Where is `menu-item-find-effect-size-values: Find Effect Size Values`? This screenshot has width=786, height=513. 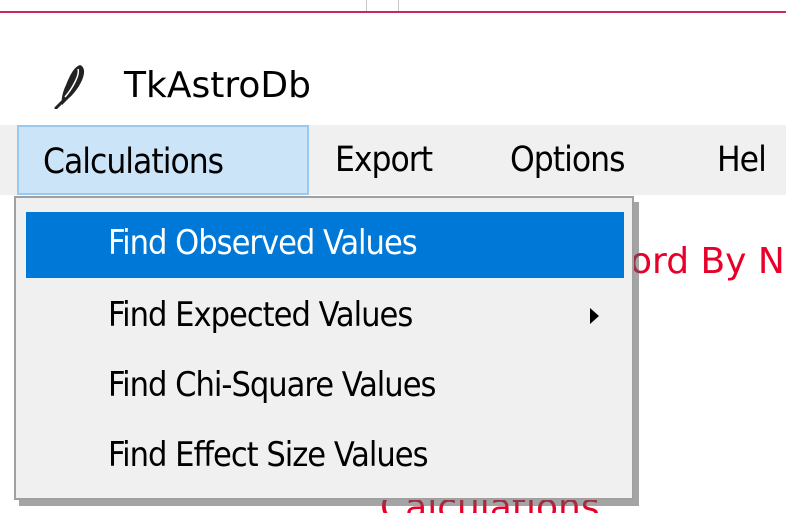 menu-item-find-effect-size-values: Find Effect Size Values is located at coordinates (325, 457).